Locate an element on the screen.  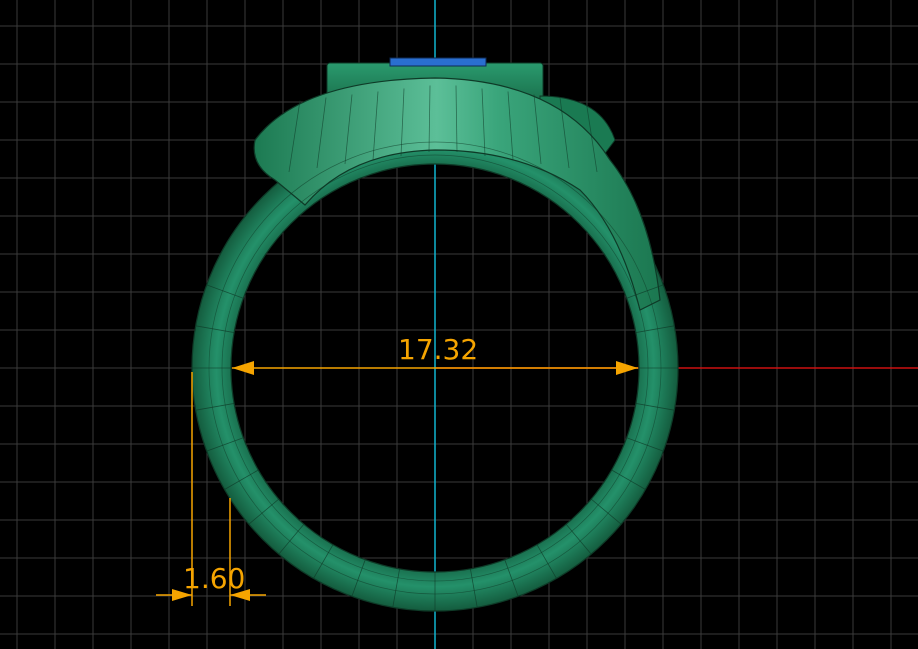
diameter-arrow-left is located at coordinates (243, 368).